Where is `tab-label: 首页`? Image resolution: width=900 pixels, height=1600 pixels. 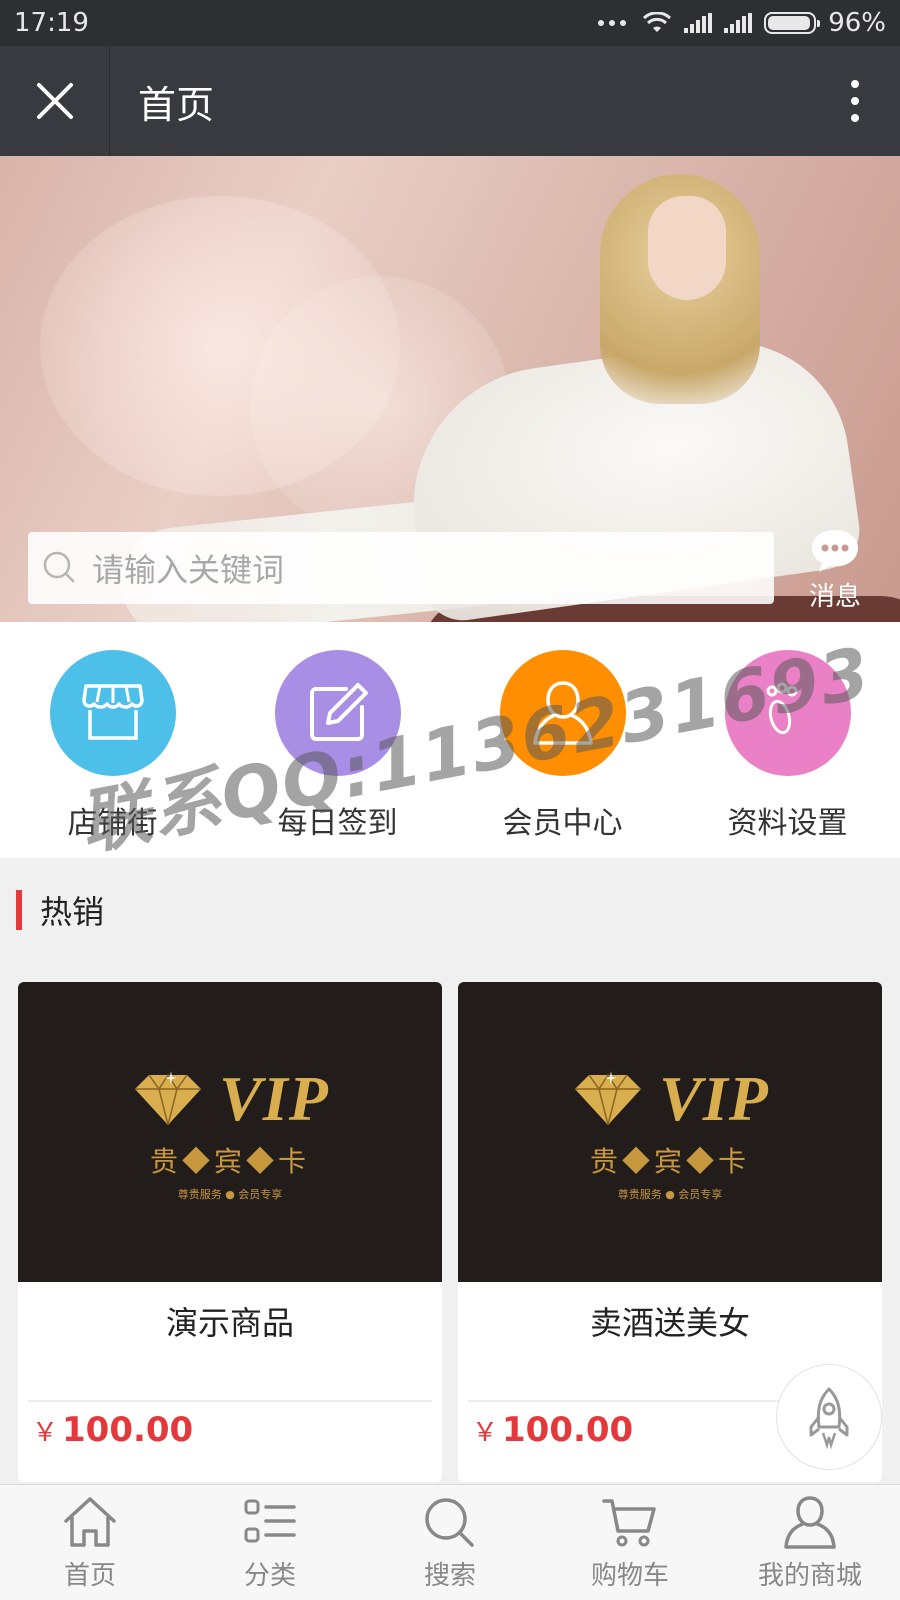 tab-label: 首页 is located at coordinates (89, 1576).